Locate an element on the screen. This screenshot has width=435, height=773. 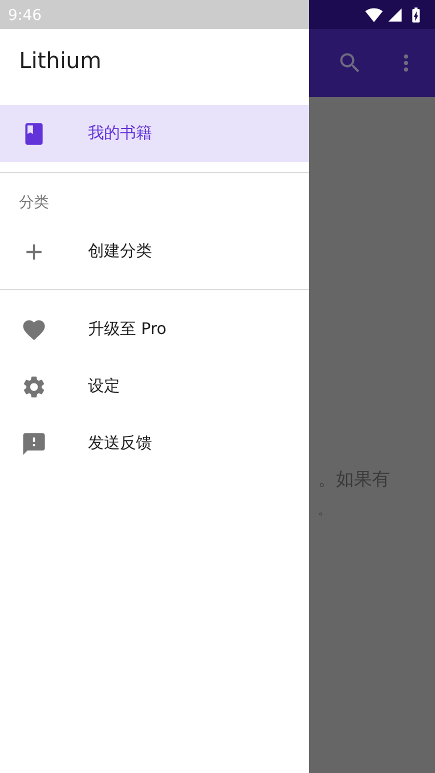
body-text: 。 is located at coordinates (325, 510).